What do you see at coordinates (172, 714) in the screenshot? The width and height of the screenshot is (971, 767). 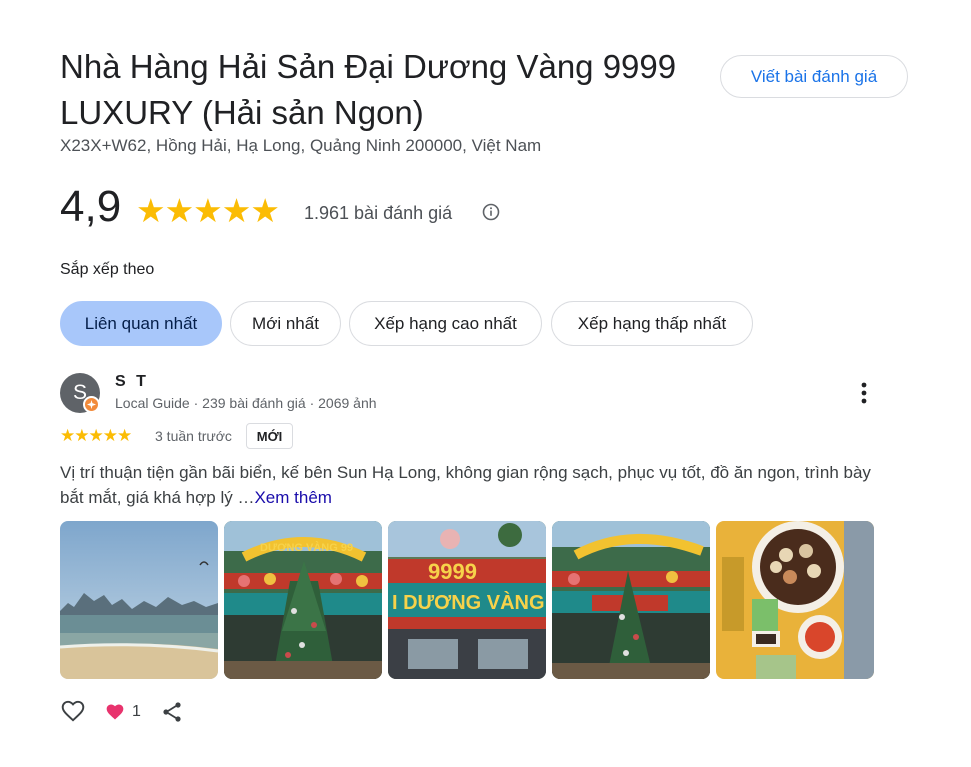 I see `share-icon` at bounding box center [172, 714].